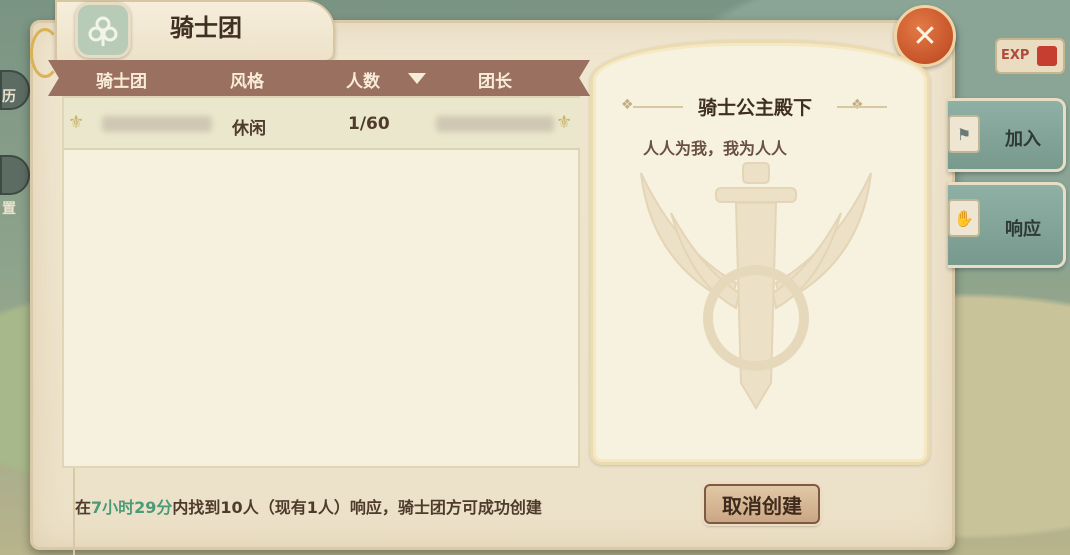 Image resolution: width=1070 pixels, height=555 pixels. Describe the element at coordinates (319, 78) in the screenshot. I see `table-header: 骑士团 风格 人数 团长` at that location.